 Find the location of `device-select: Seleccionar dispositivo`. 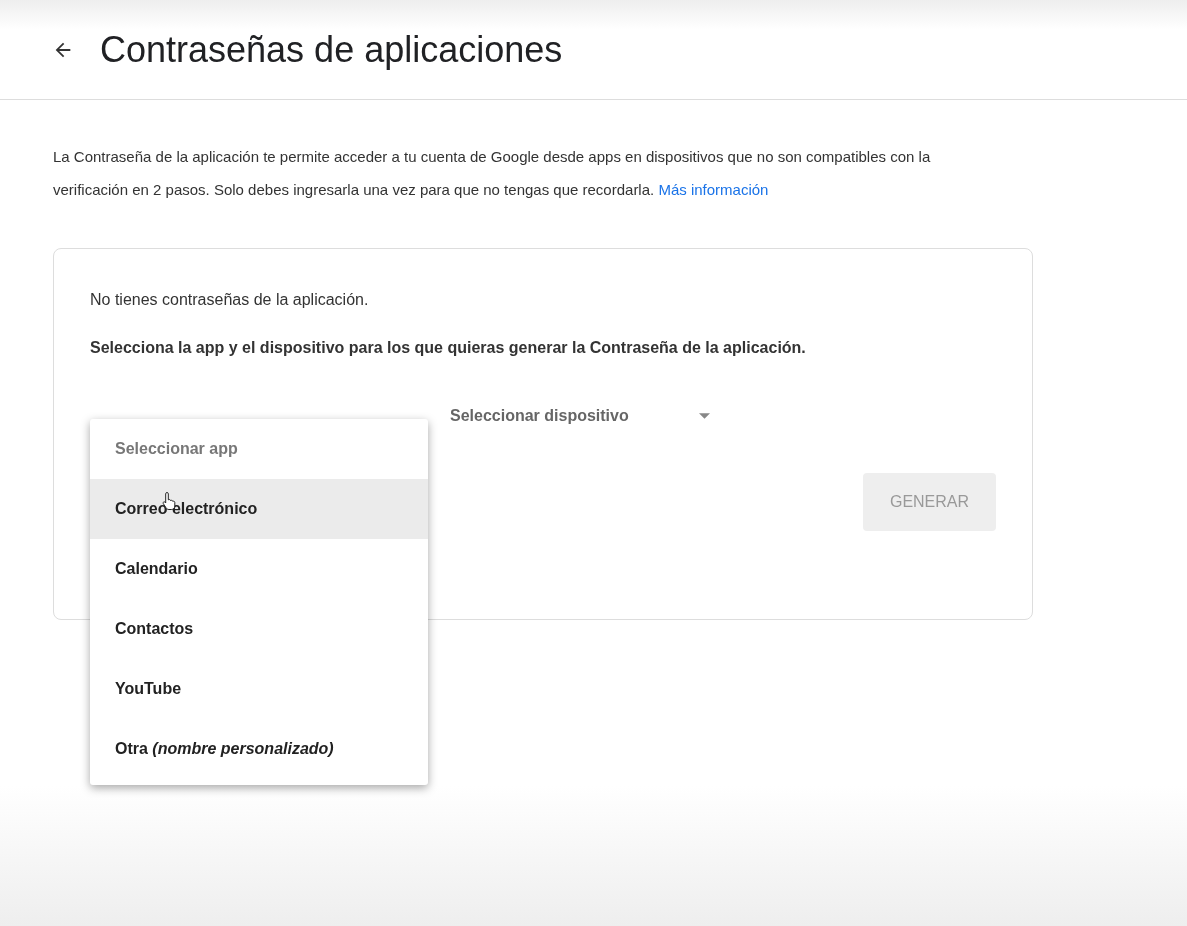

device-select: Seleccionar dispositivo is located at coordinates (580, 416).